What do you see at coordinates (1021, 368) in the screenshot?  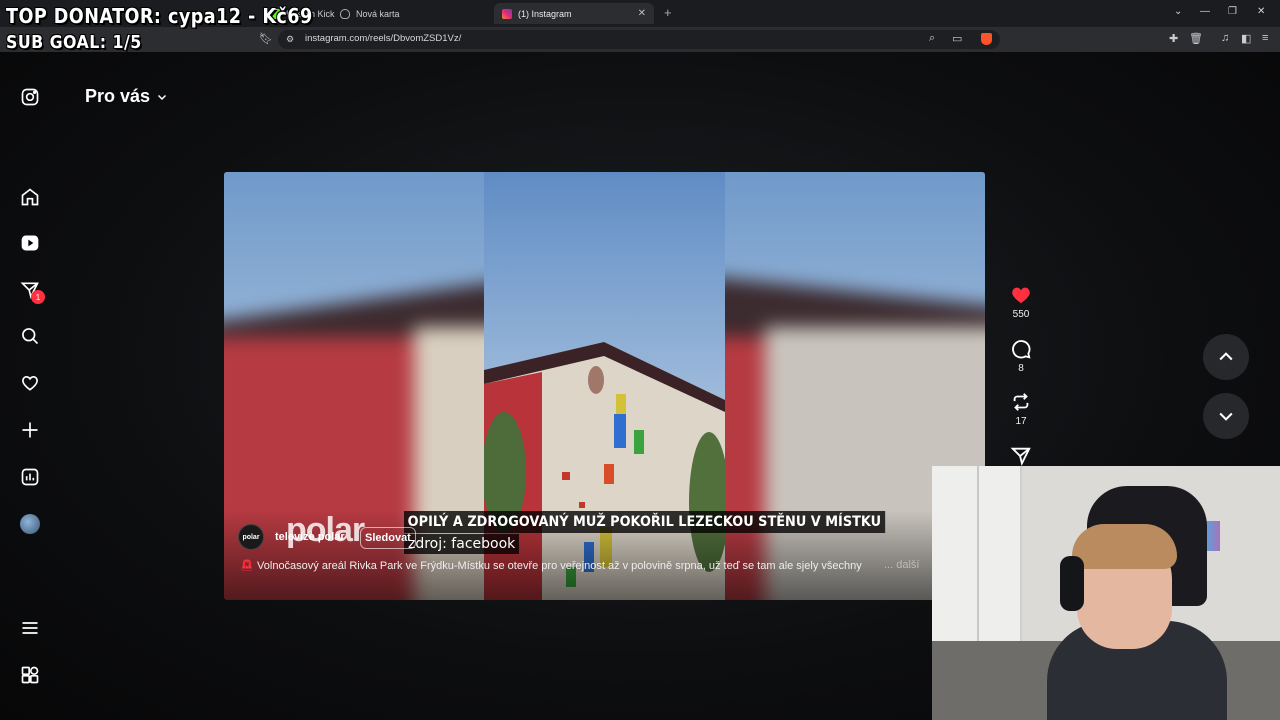 I see `comment-count: 8` at bounding box center [1021, 368].